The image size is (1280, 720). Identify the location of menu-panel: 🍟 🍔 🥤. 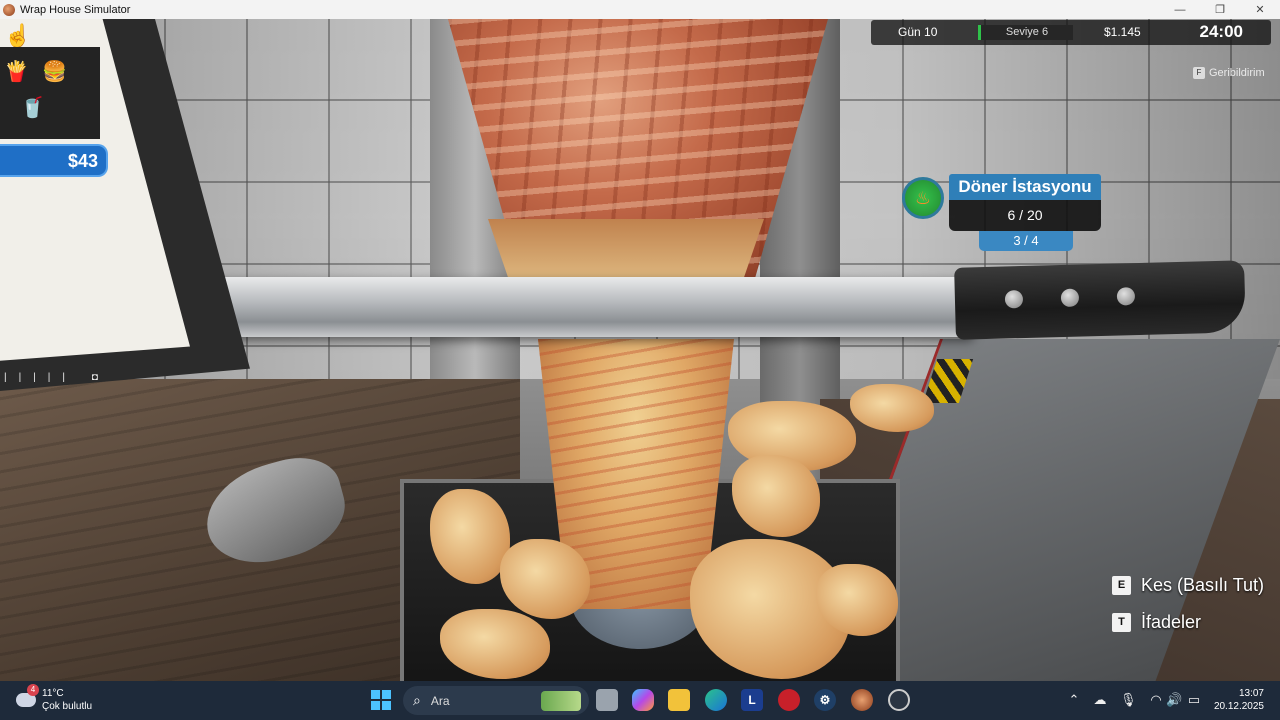
(50, 93).